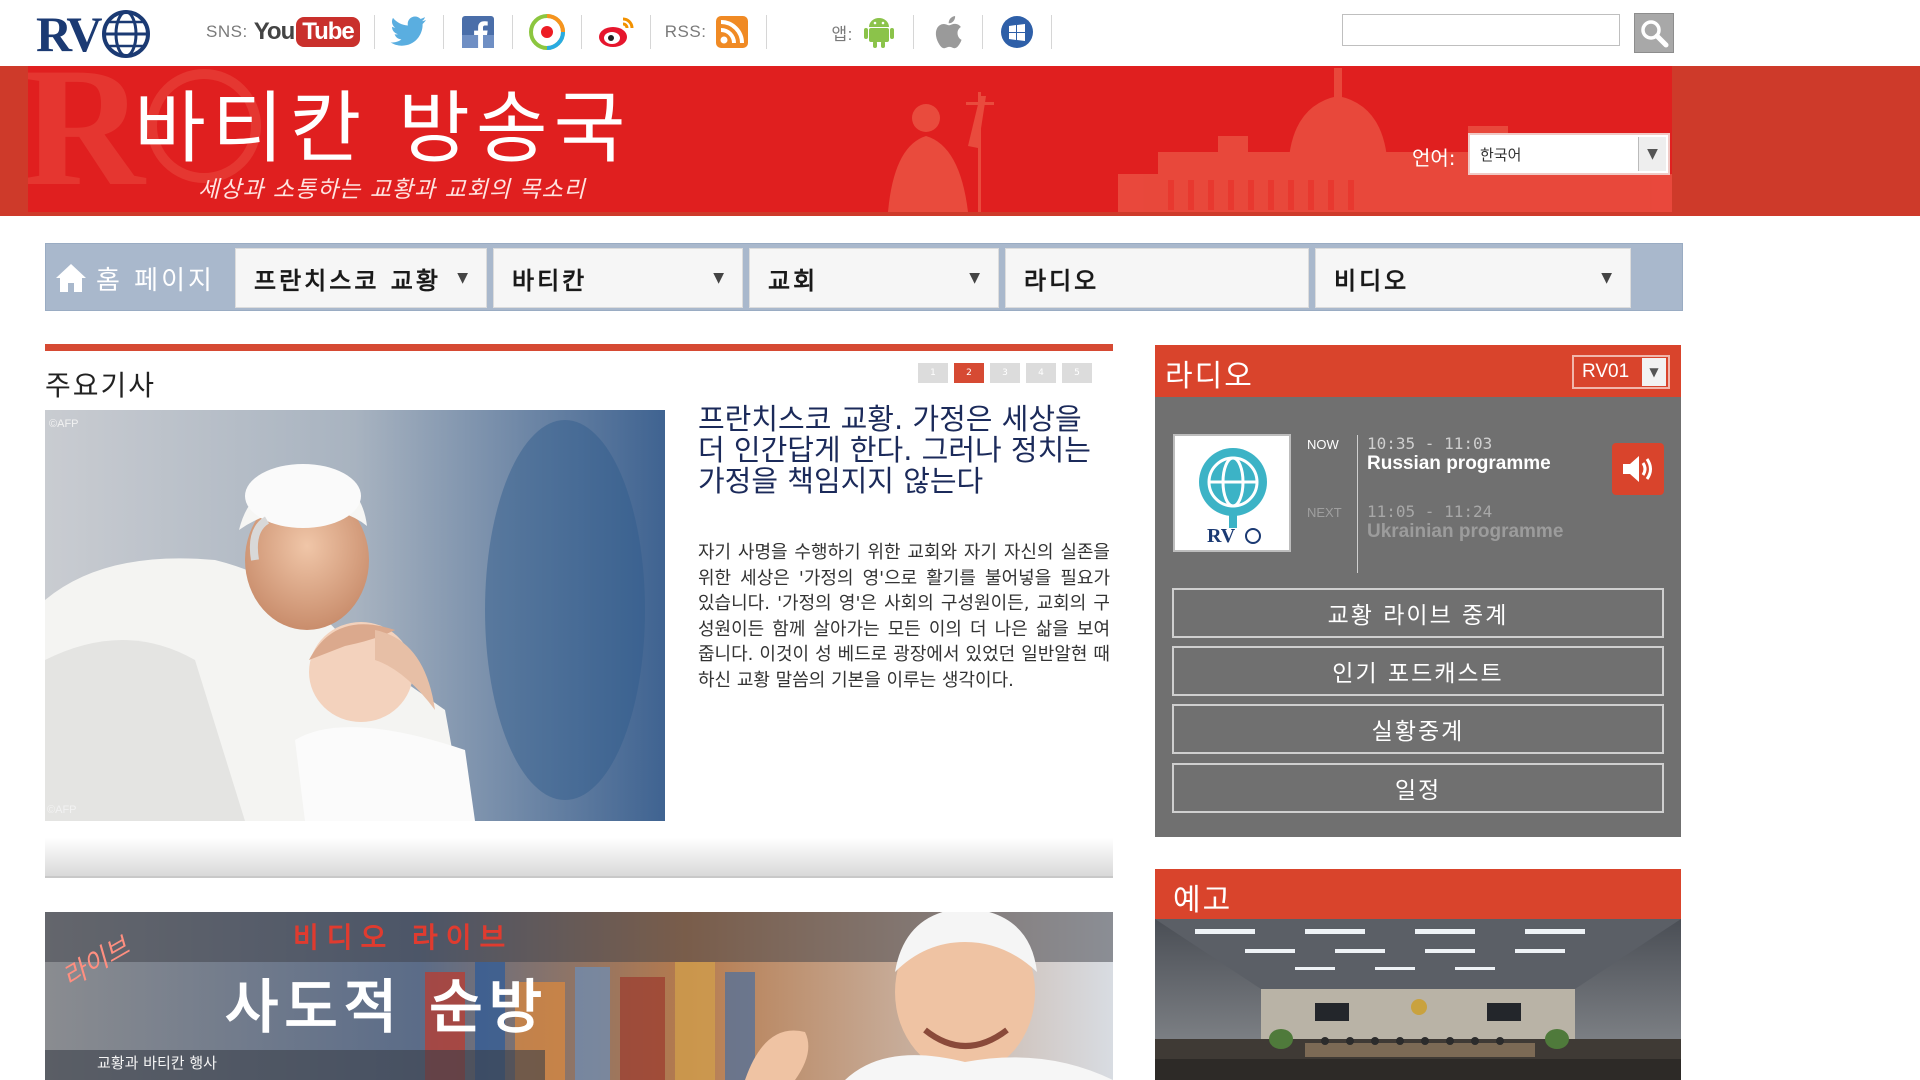 The width and height of the screenshot is (1920, 1080). What do you see at coordinates (1501, 154) in the screenshot?
I see `language-value: 한국어` at bounding box center [1501, 154].